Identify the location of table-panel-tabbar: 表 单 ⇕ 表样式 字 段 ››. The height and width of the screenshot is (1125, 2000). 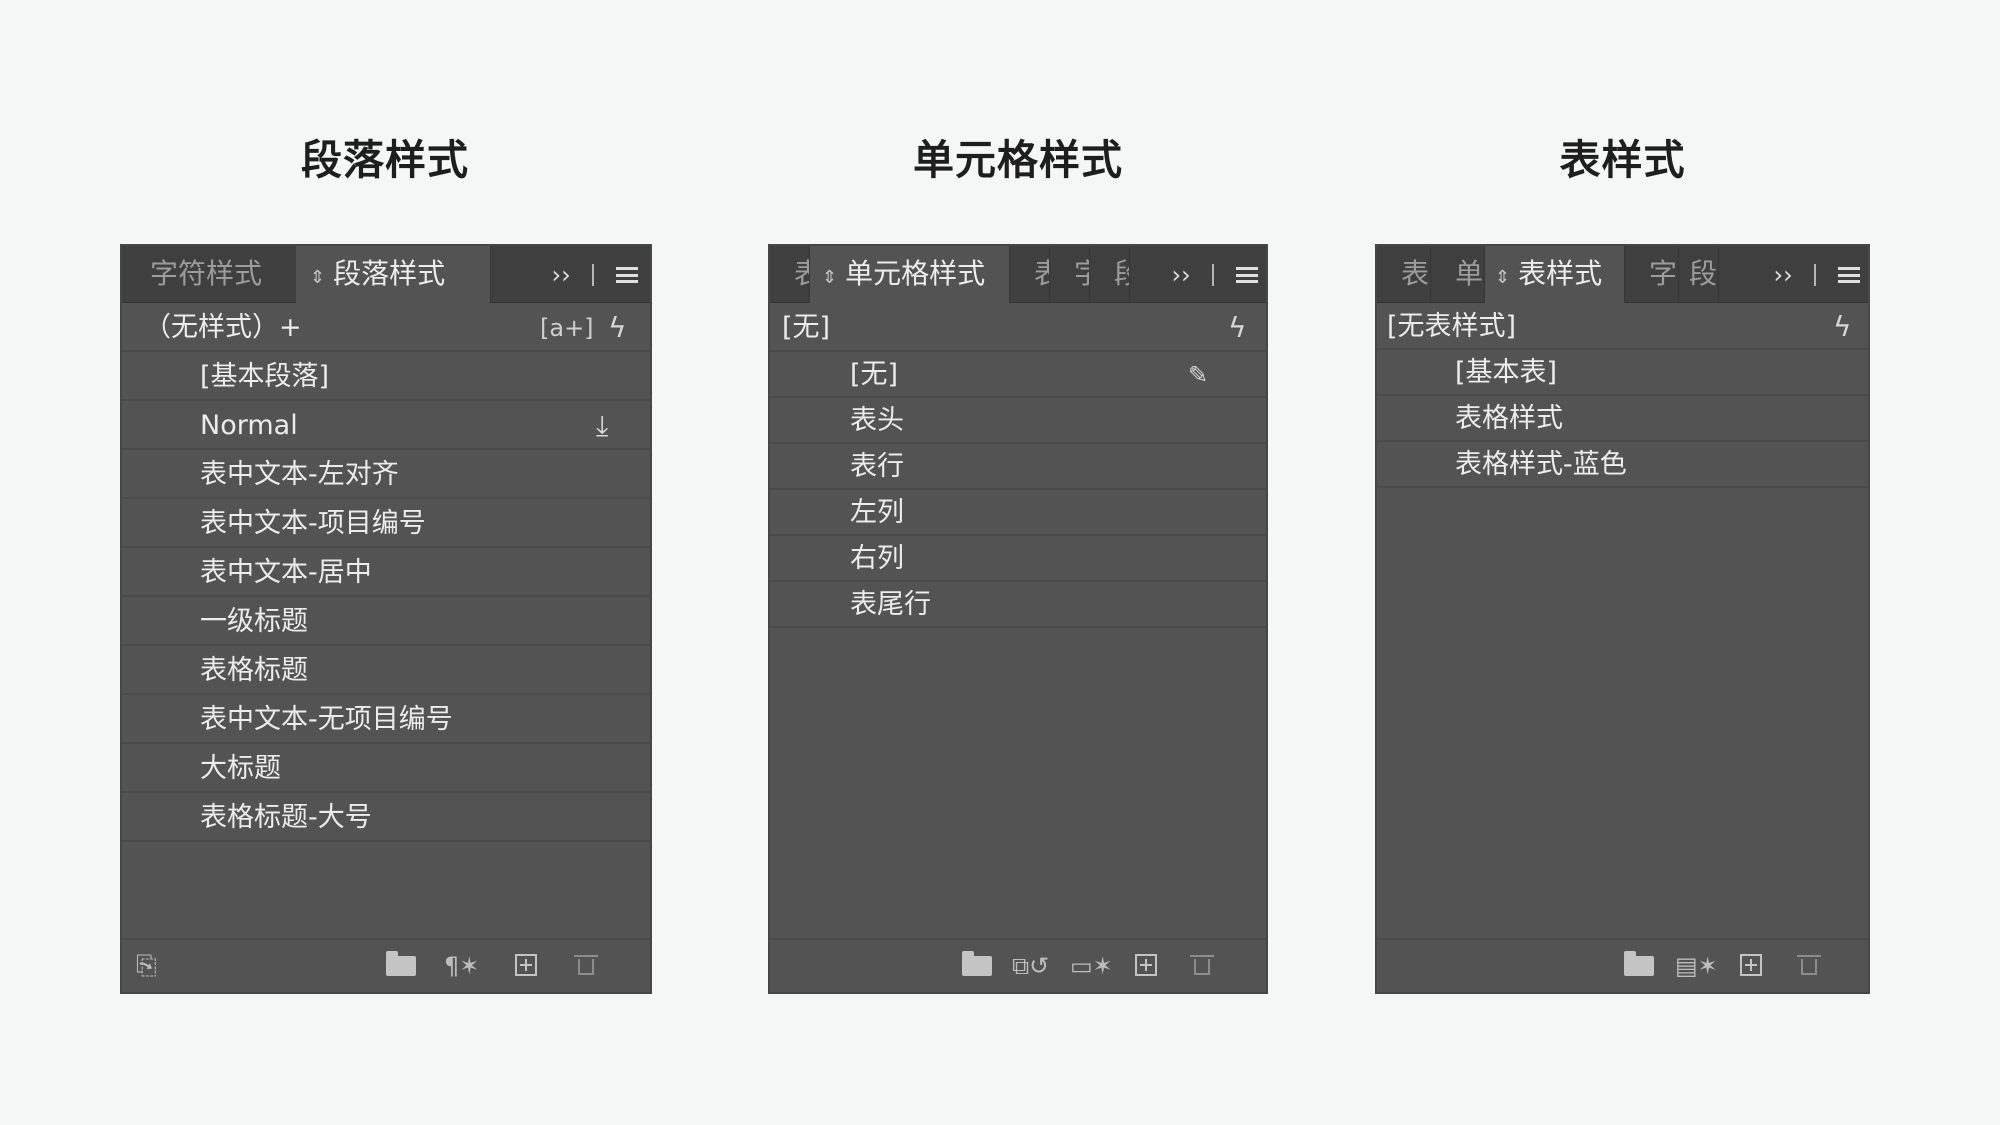
(1622, 274).